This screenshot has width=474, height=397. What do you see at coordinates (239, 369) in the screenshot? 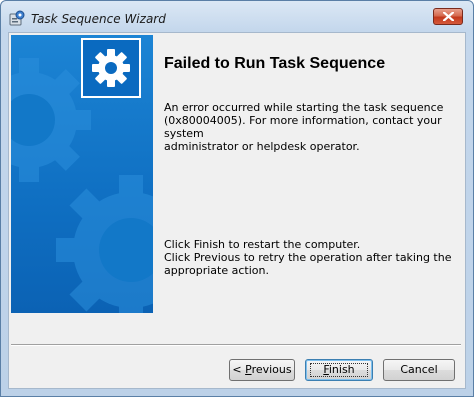
I see `previous-button-prefix: <` at bounding box center [239, 369].